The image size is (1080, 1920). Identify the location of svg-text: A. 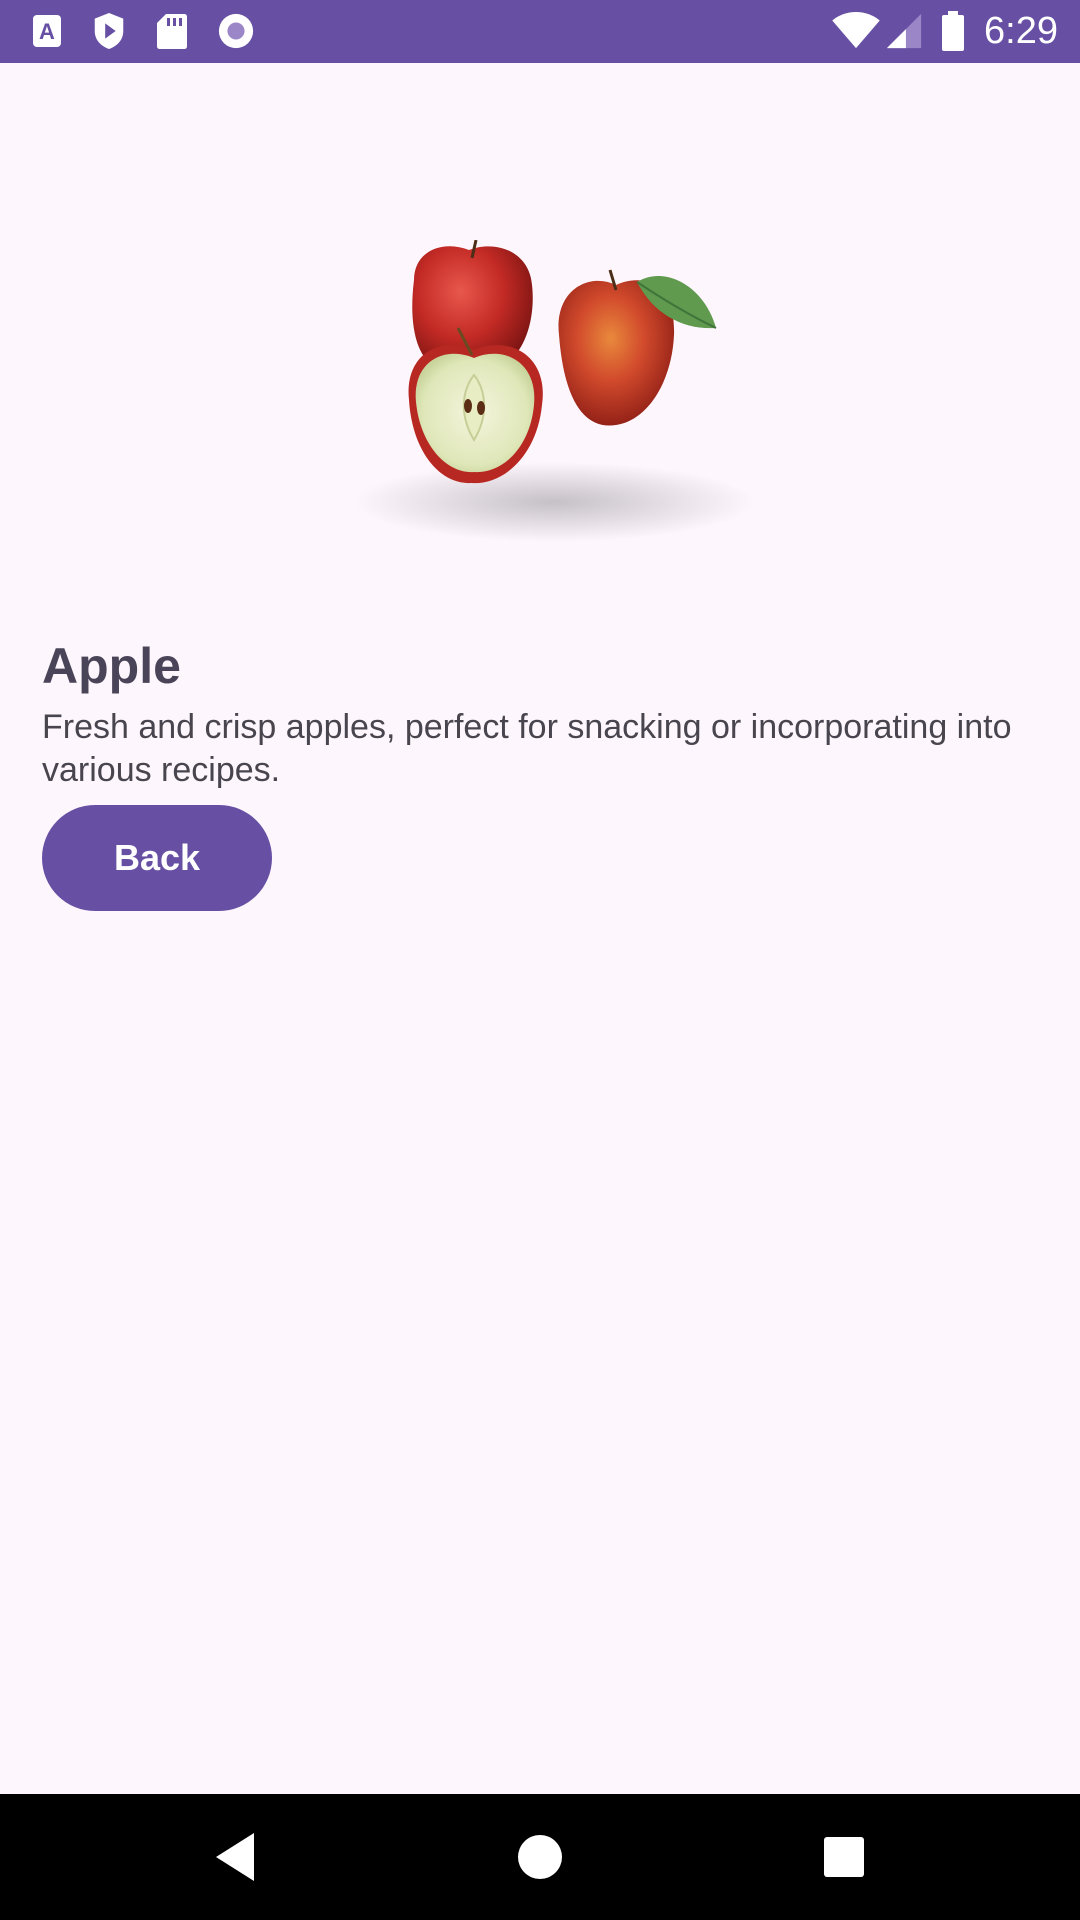
(47, 31).